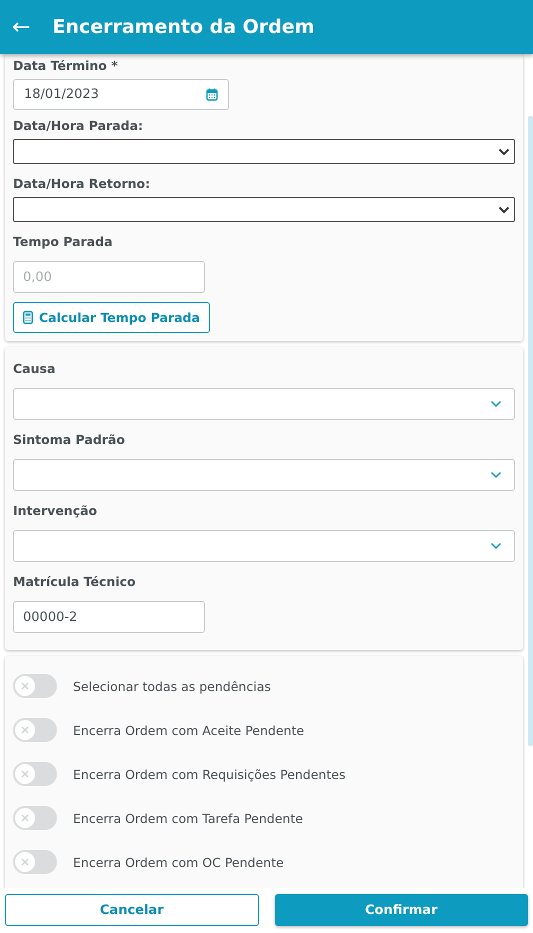 The width and height of the screenshot is (533, 933). Describe the element at coordinates (69, 439) in the screenshot. I see `field-label: Sintoma Padrão` at that location.